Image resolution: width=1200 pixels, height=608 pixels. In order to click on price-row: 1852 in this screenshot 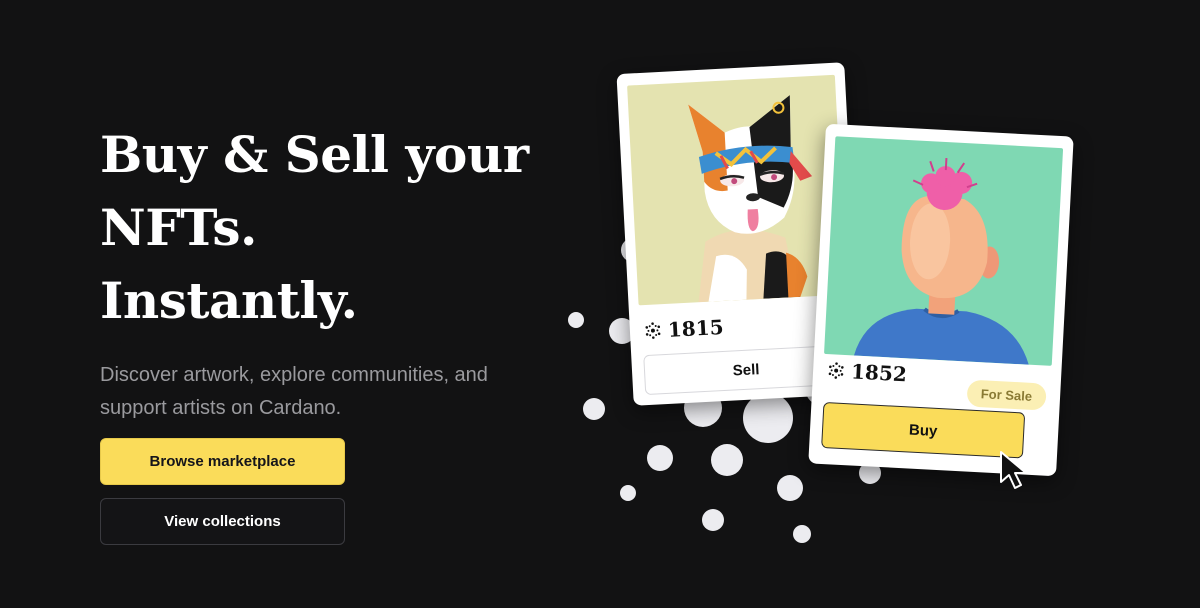, I will do `click(867, 372)`.